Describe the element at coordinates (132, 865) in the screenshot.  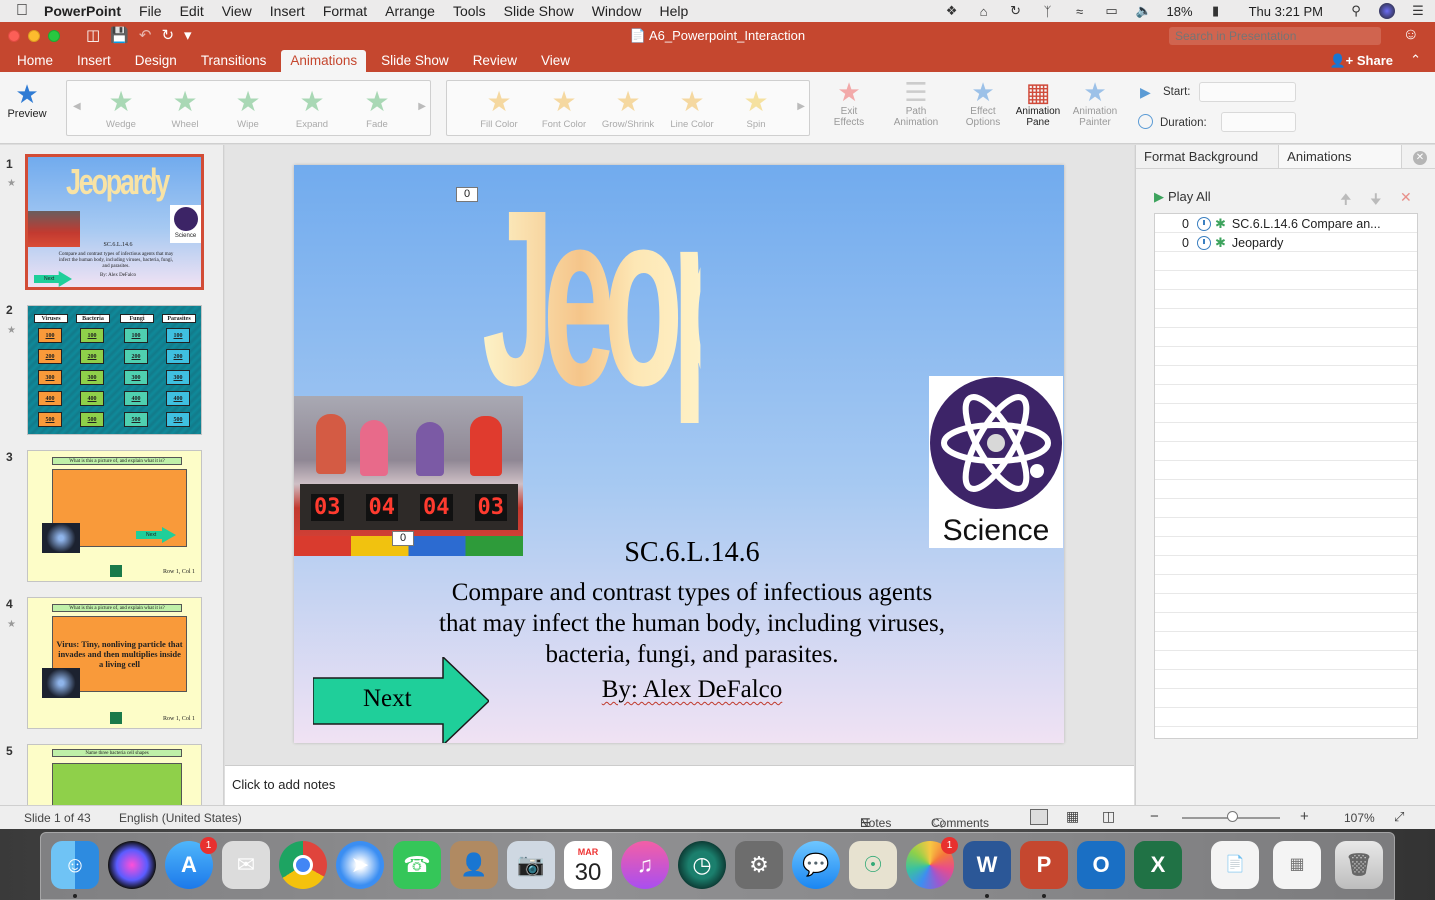
I see `siri-dock-icon` at that location.